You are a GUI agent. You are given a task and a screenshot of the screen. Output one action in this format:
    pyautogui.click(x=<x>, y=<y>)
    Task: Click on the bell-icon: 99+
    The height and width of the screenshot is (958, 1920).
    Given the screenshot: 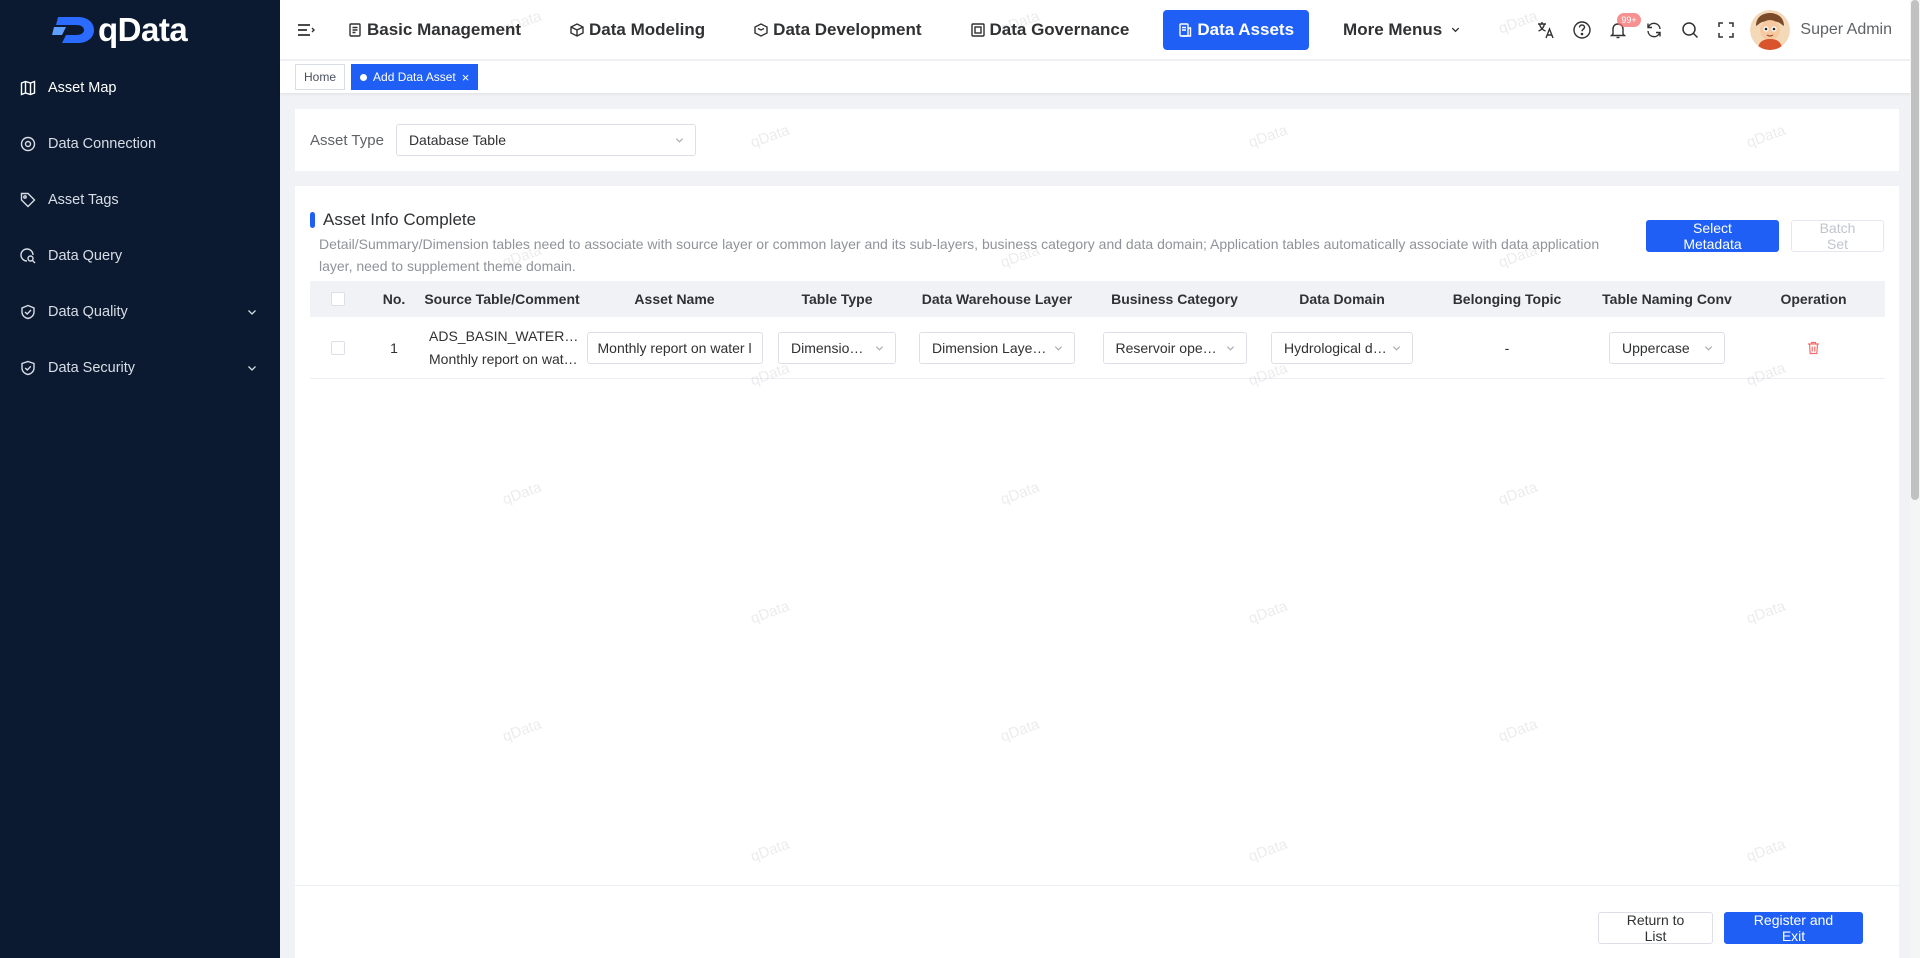 What is the action you would take?
    pyautogui.click(x=1624, y=26)
    